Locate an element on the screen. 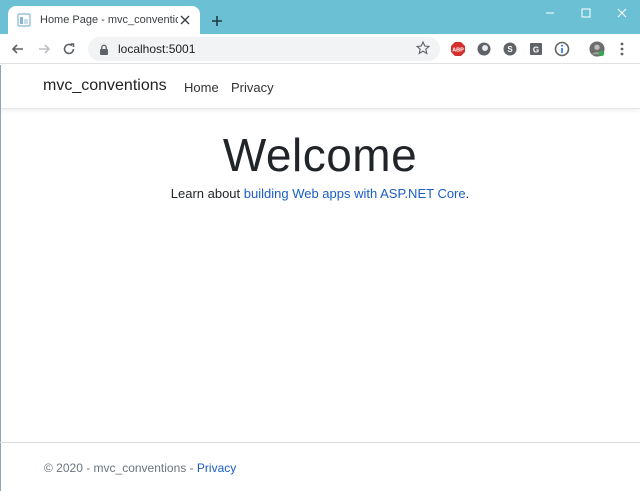 This screenshot has height=491, width=640. tab-close-icon is located at coordinates (185, 20).